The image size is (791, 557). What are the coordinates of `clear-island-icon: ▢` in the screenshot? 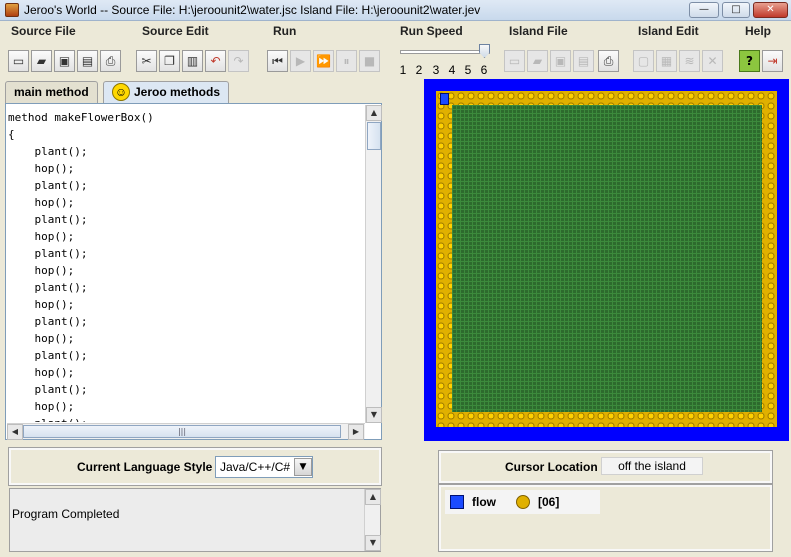 It's located at (643, 61).